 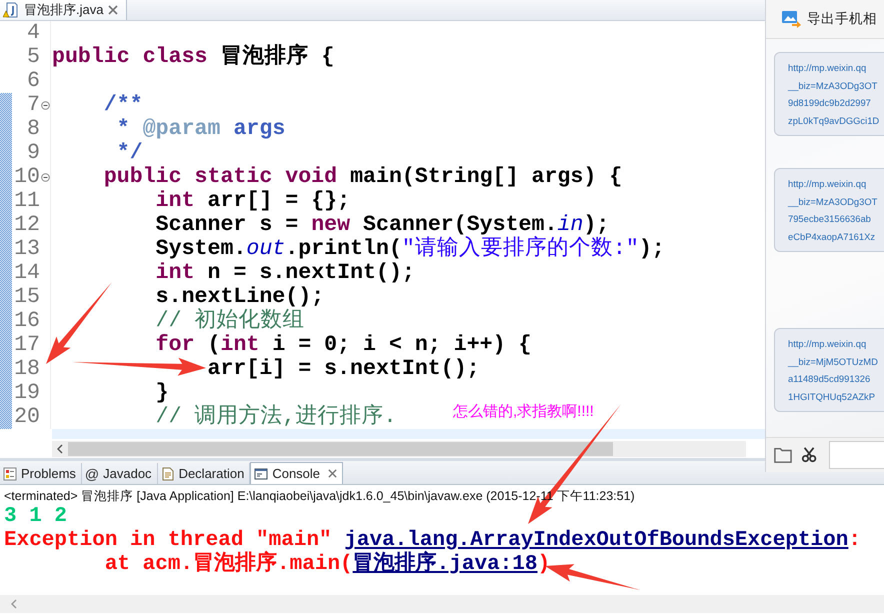 I want to click on at-sign-icon: @, so click(x=92, y=474).